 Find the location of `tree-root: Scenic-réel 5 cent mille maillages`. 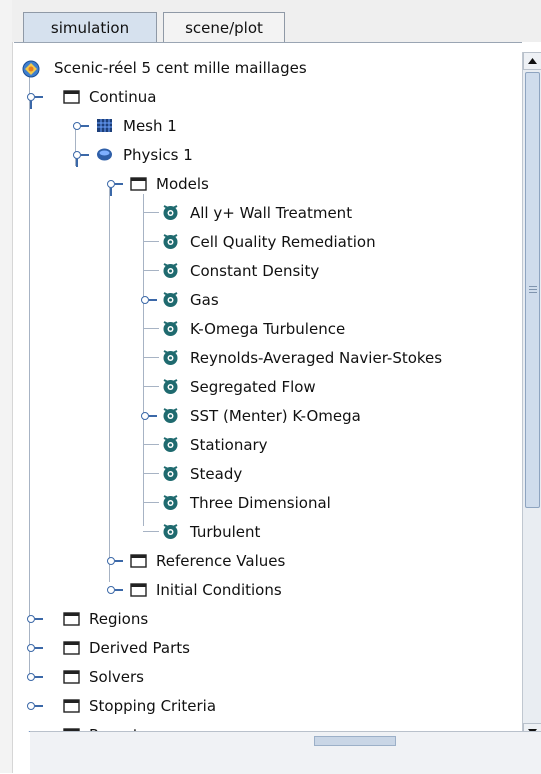

tree-root: Scenic-réel 5 cent mille maillages is located at coordinates (268, 67).